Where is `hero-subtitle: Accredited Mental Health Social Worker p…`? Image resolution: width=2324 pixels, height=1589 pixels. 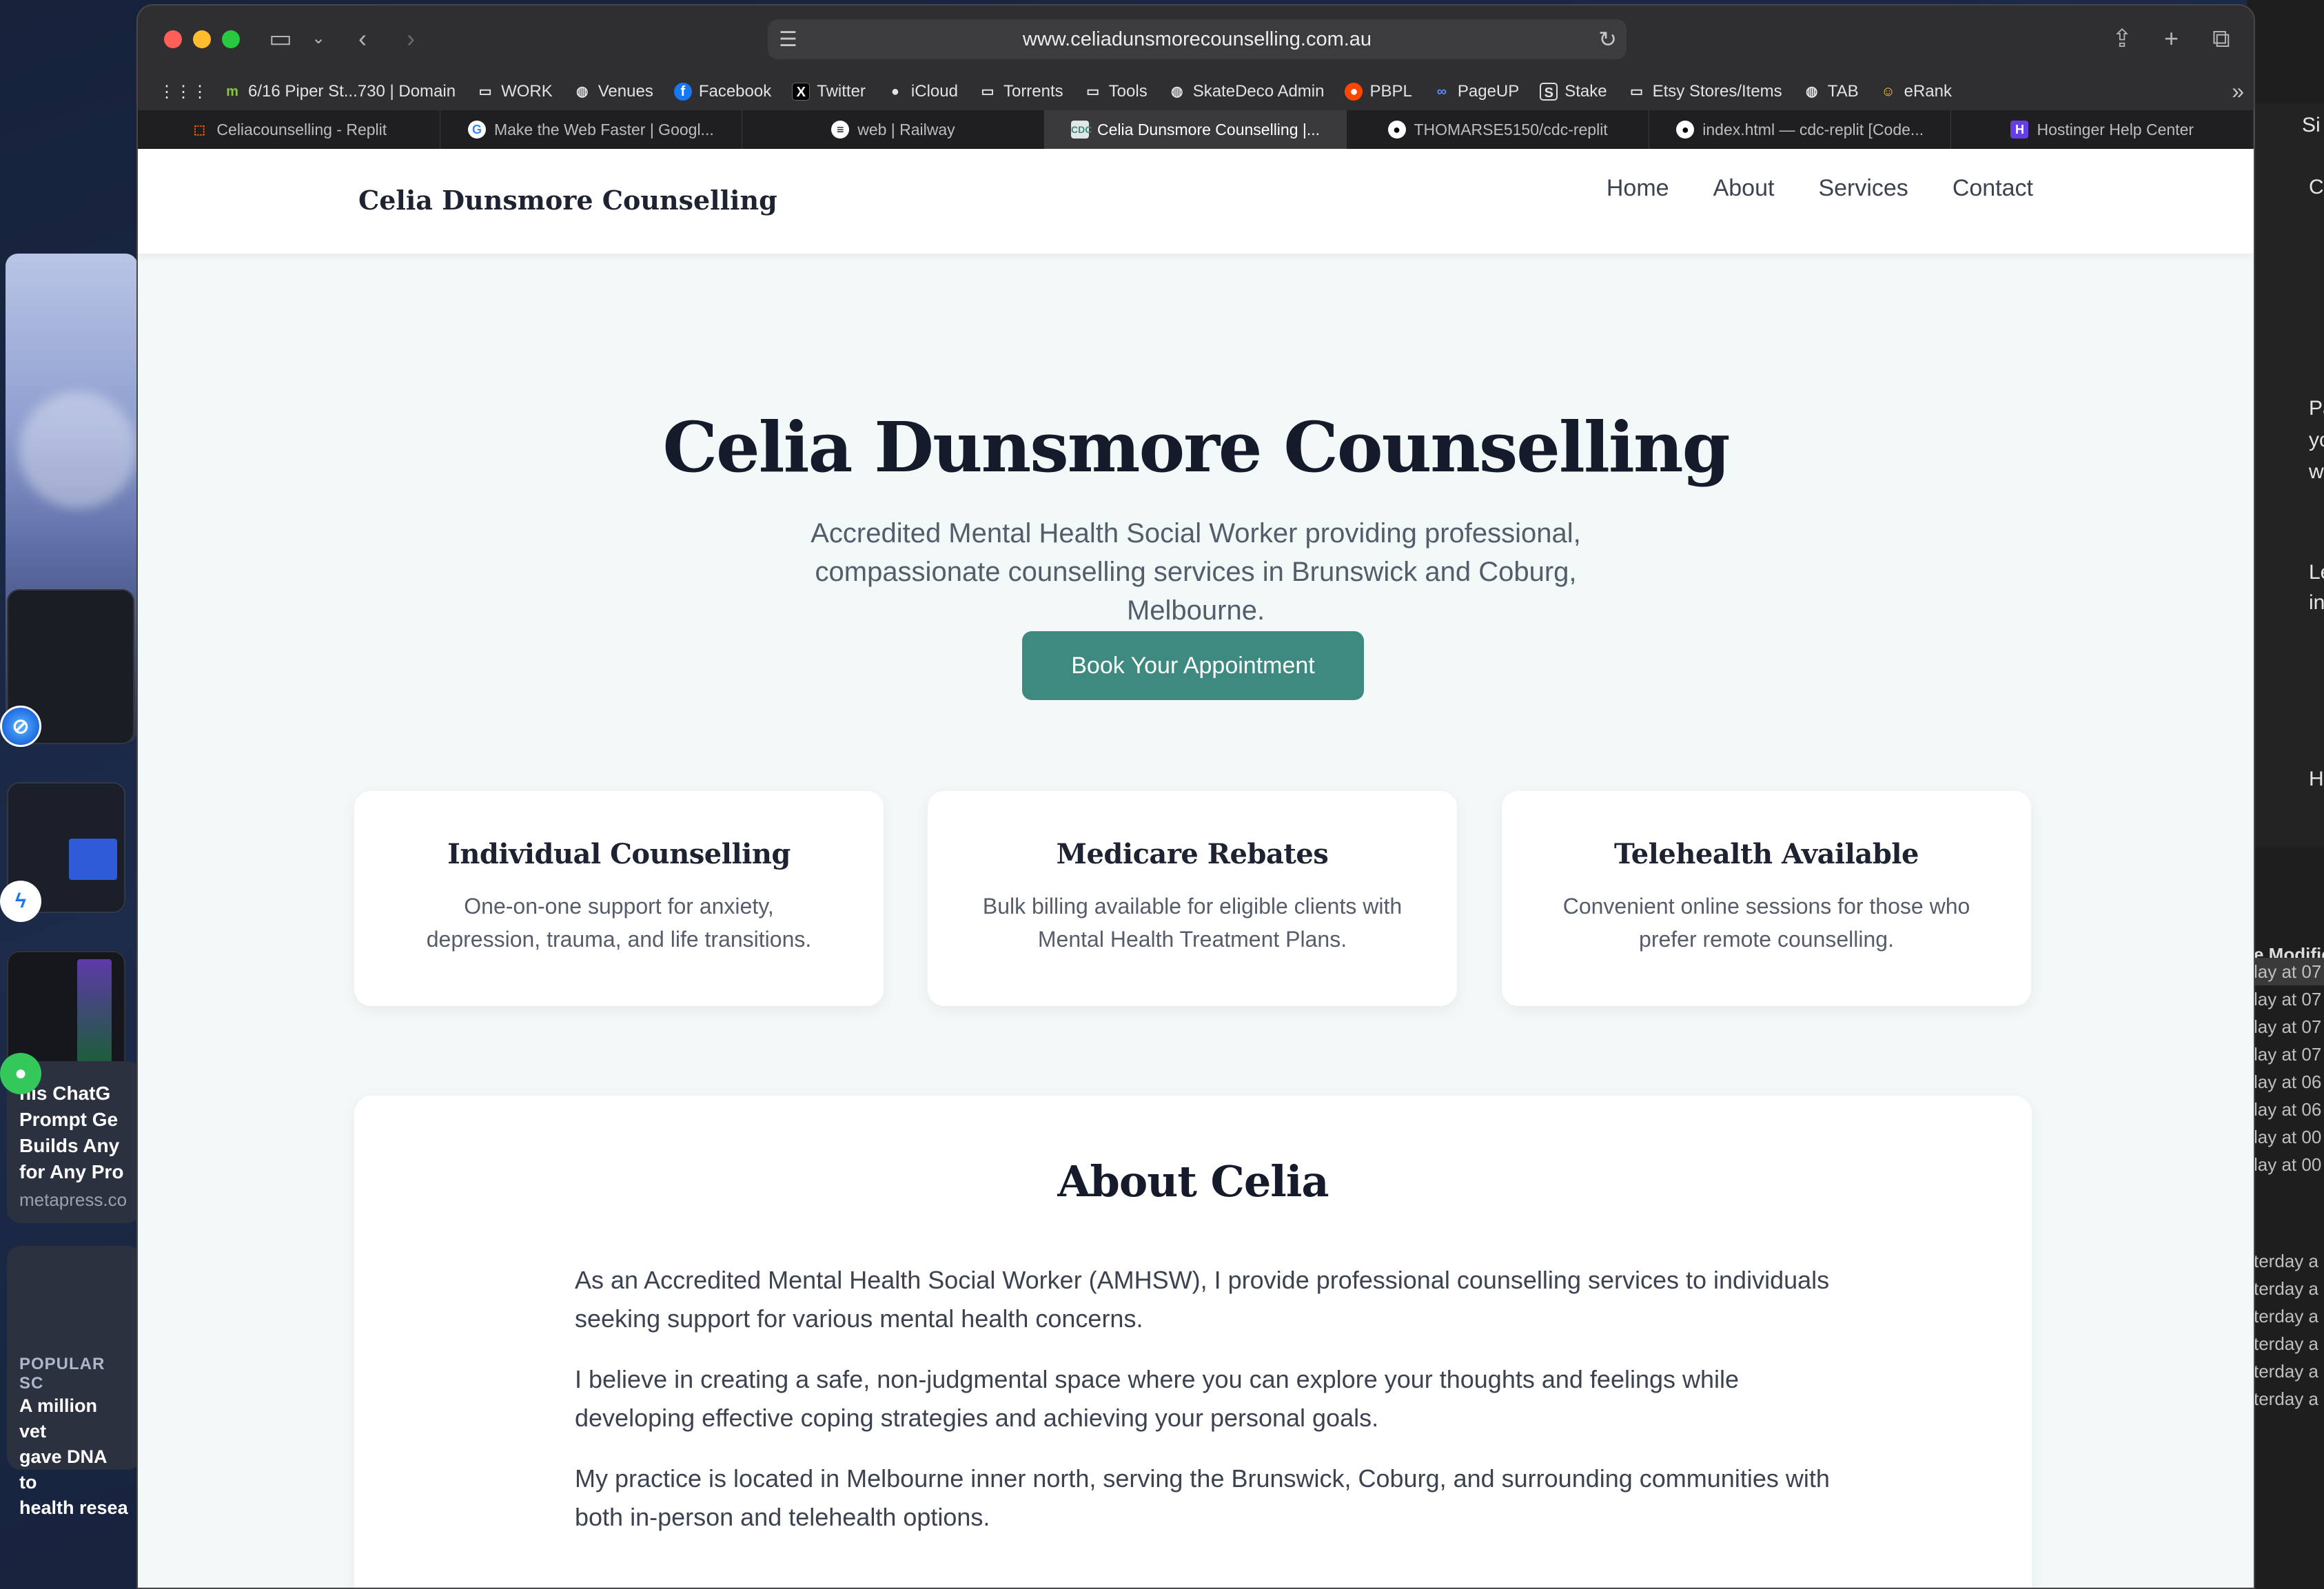
hero-subtitle: Accredited Mental Health Social Worker p… is located at coordinates (1196, 572).